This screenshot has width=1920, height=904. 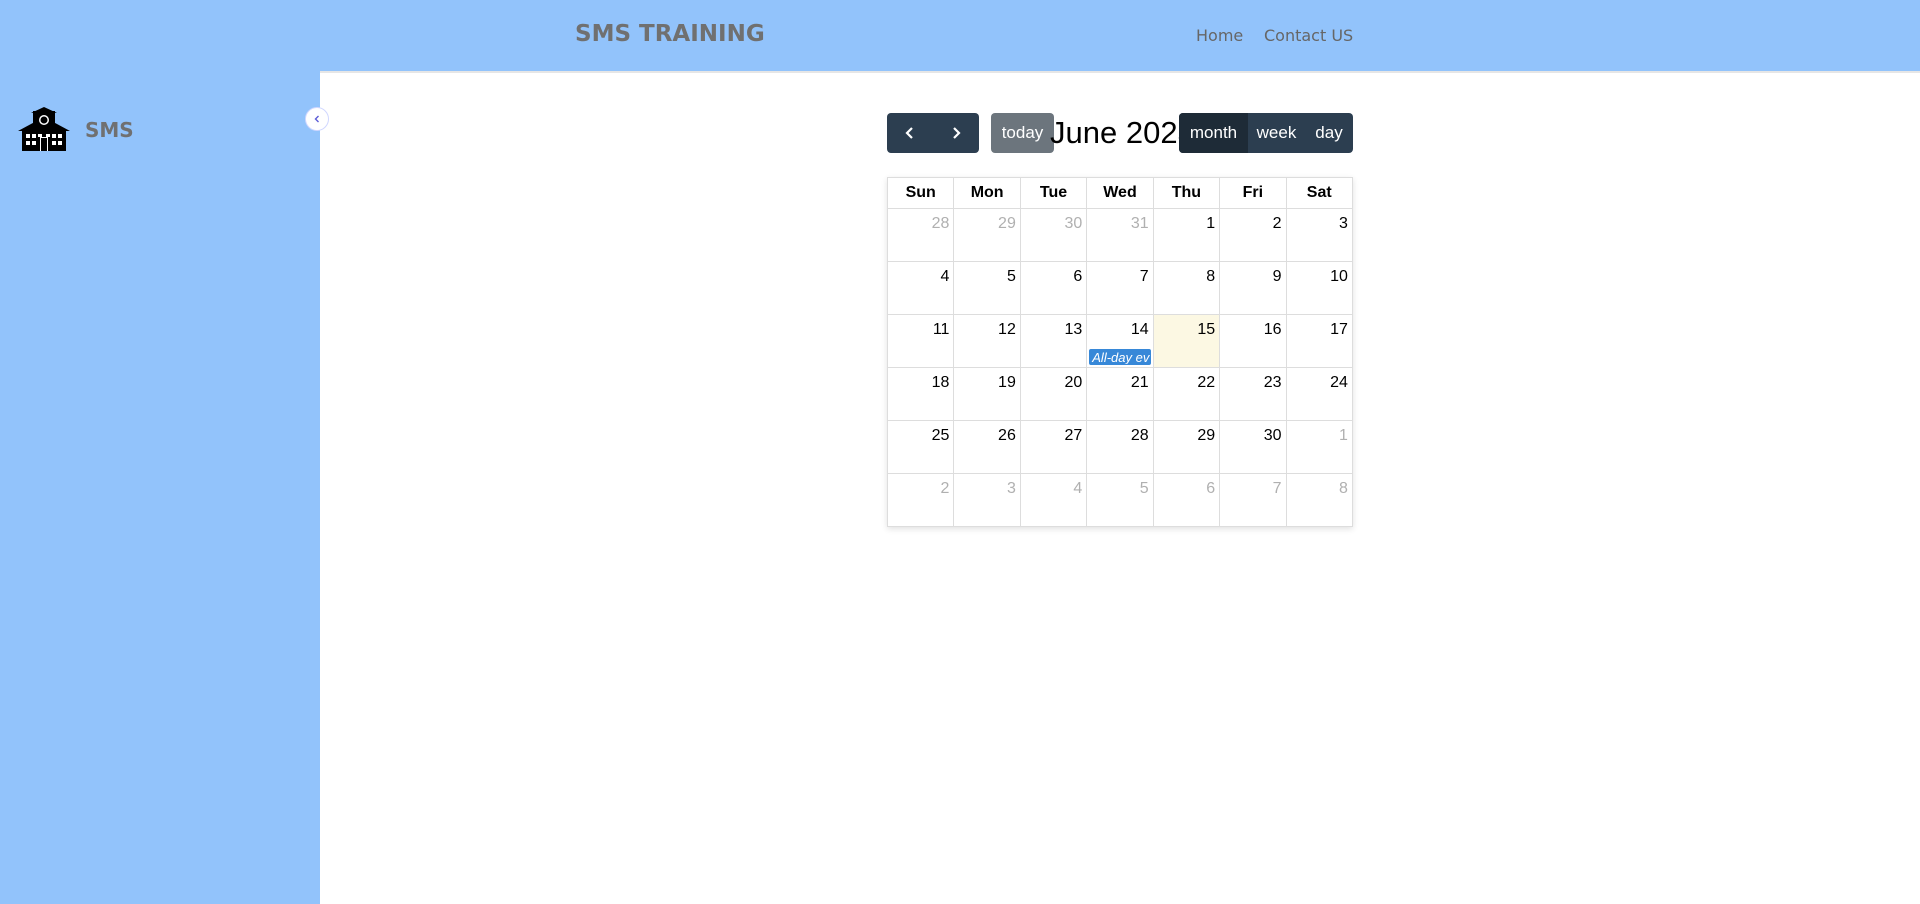 What do you see at coordinates (941, 436) in the screenshot?
I see `day-number: 25` at bounding box center [941, 436].